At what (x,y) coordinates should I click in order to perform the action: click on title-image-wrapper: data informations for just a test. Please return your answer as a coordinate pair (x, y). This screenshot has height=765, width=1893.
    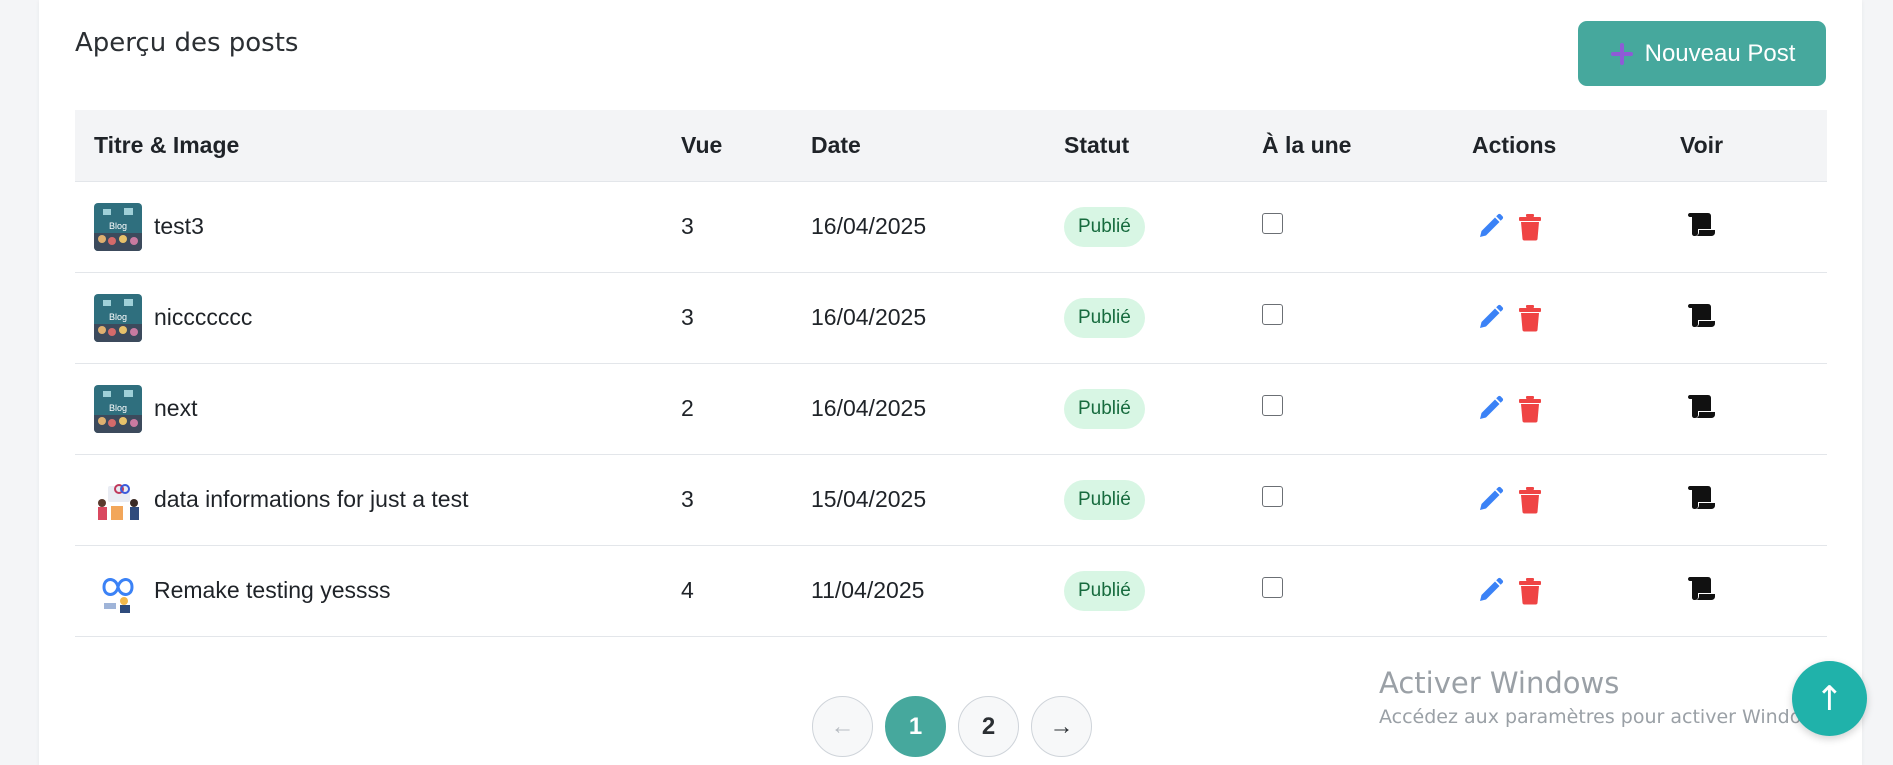
    Looking at the image, I should click on (387, 499).